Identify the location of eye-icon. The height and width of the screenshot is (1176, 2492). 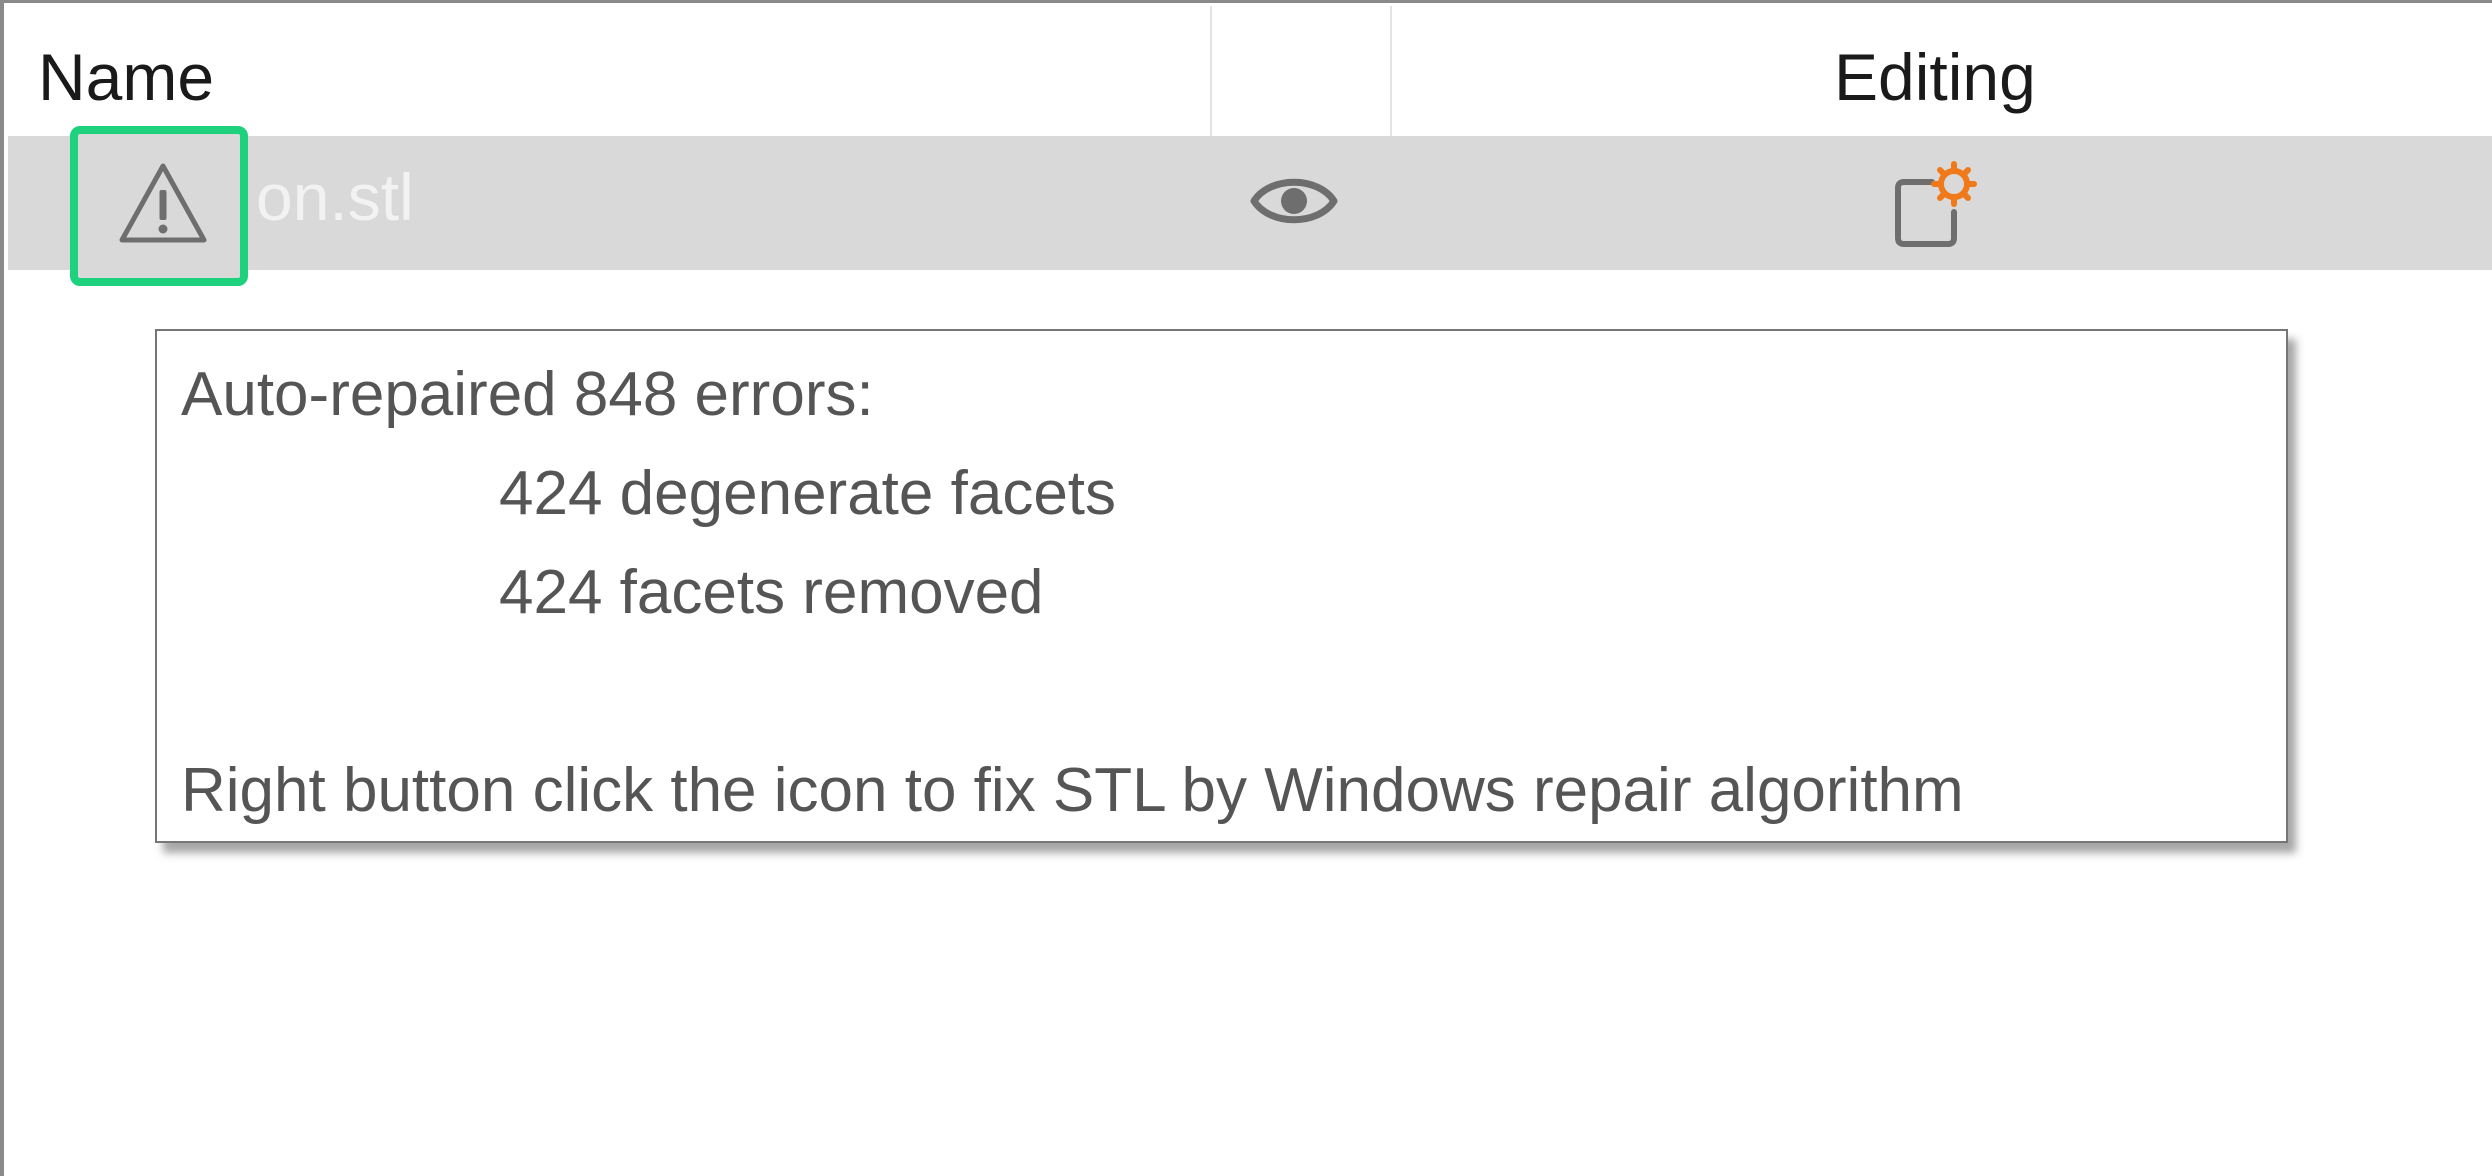
(1294, 201).